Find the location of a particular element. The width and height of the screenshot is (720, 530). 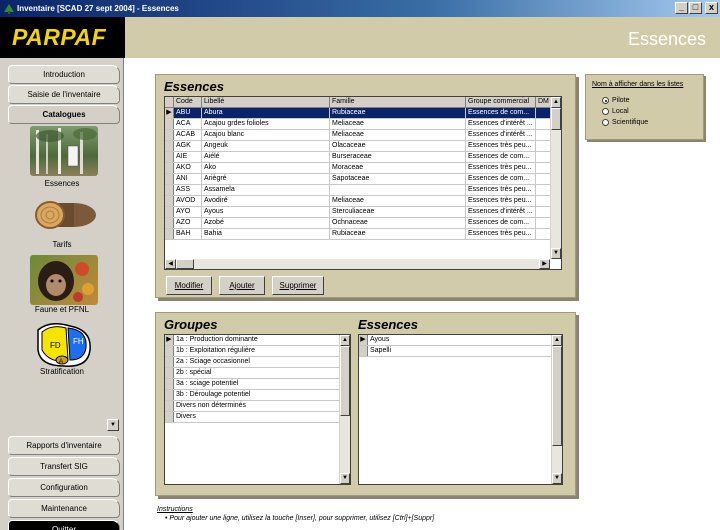

table-cell: Avodiré is located at coordinates (266, 201).